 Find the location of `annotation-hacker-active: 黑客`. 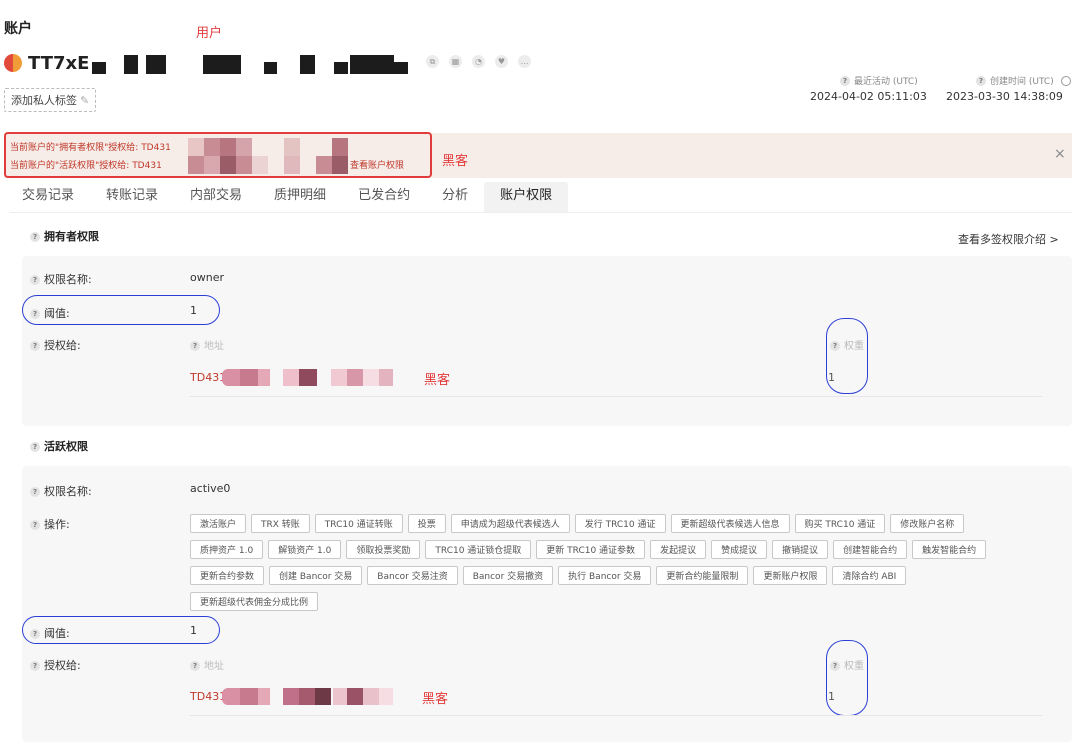

annotation-hacker-active: 黑客 is located at coordinates (435, 699).